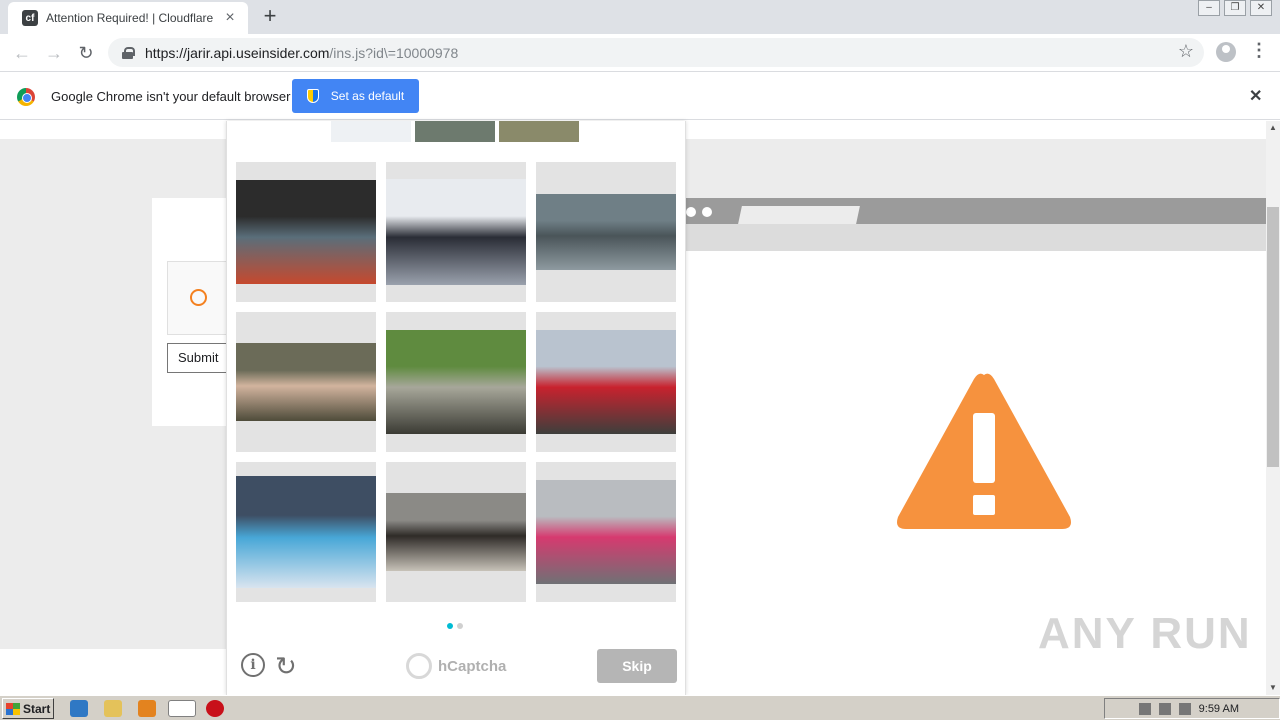 The height and width of the screenshot is (720, 1280). What do you see at coordinates (1164, 708) in the screenshot?
I see `network-icon` at bounding box center [1164, 708].